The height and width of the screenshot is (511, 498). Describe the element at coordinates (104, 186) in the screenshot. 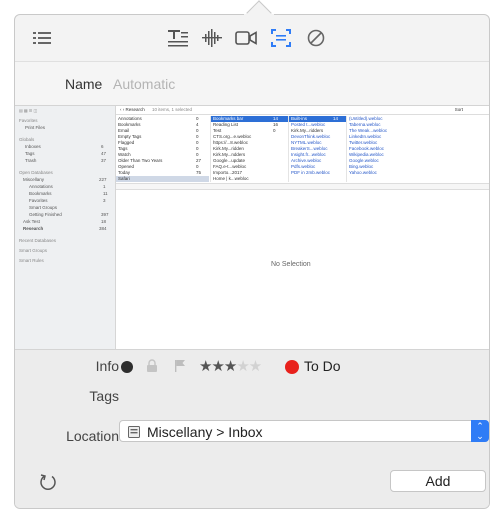

I see `preview-sidebar-count: 1` at that location.